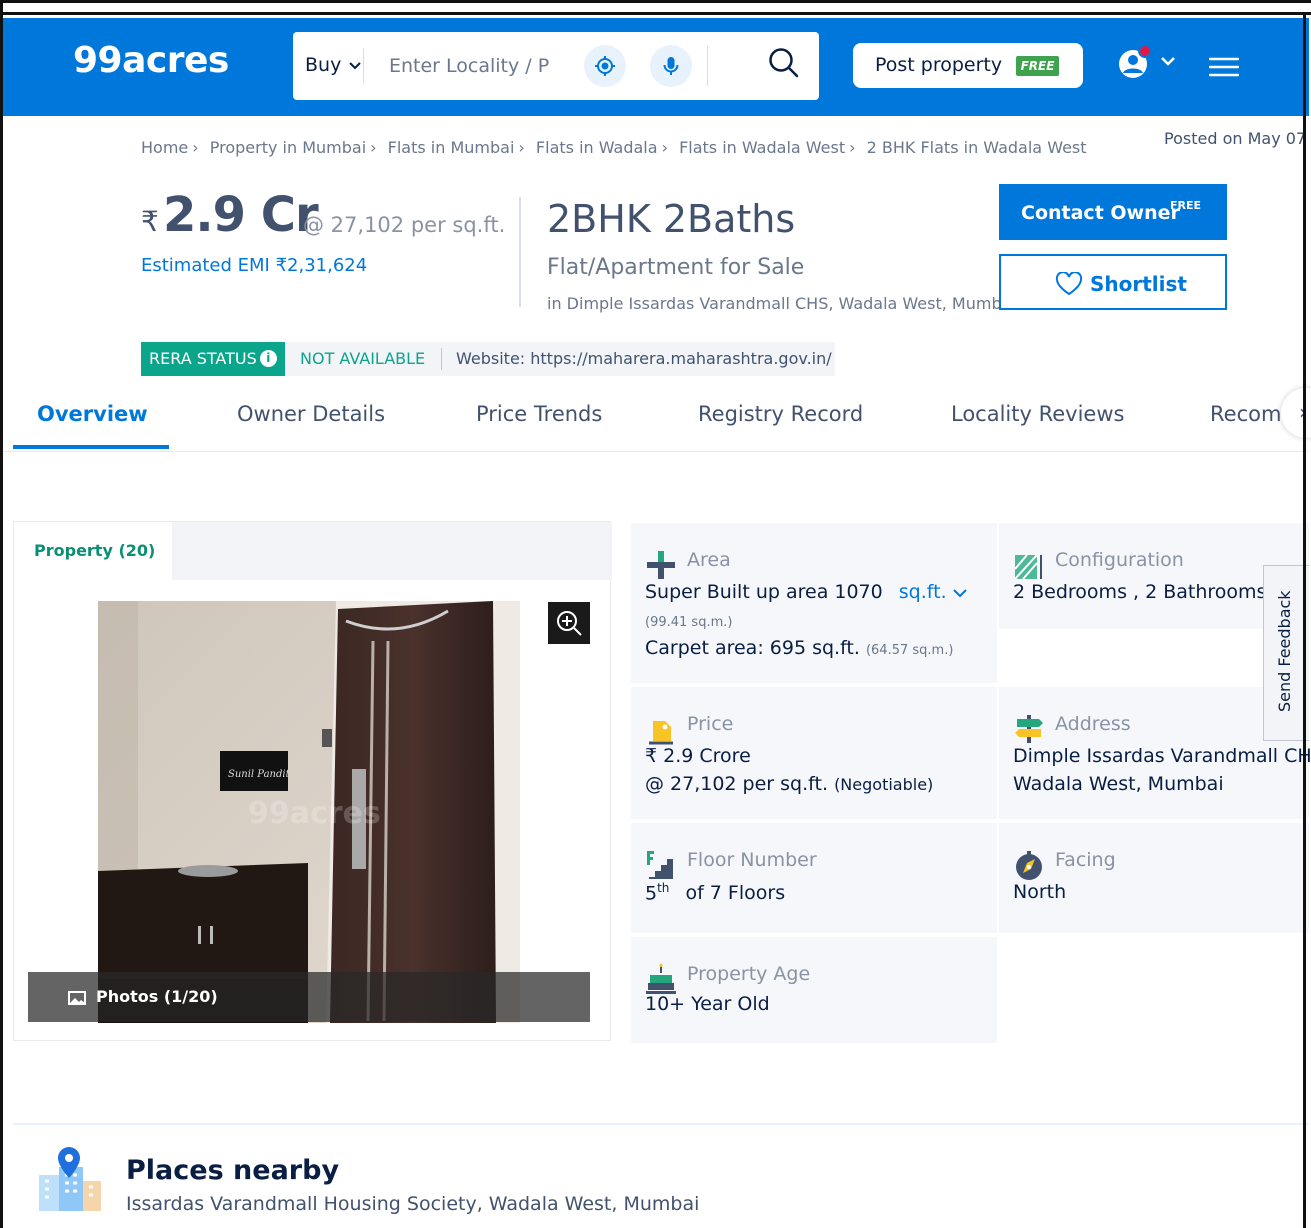  What do you see at coordinates (1029, 729) in the screenshot?
I see `signpost-icon` at bounding box center [1029, 729].